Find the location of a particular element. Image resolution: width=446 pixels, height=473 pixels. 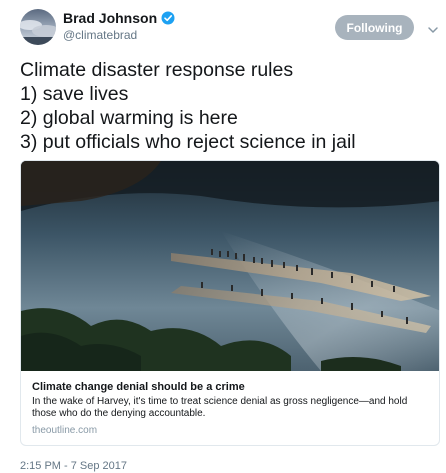

avatar-image is located at coordinates (38, 27).